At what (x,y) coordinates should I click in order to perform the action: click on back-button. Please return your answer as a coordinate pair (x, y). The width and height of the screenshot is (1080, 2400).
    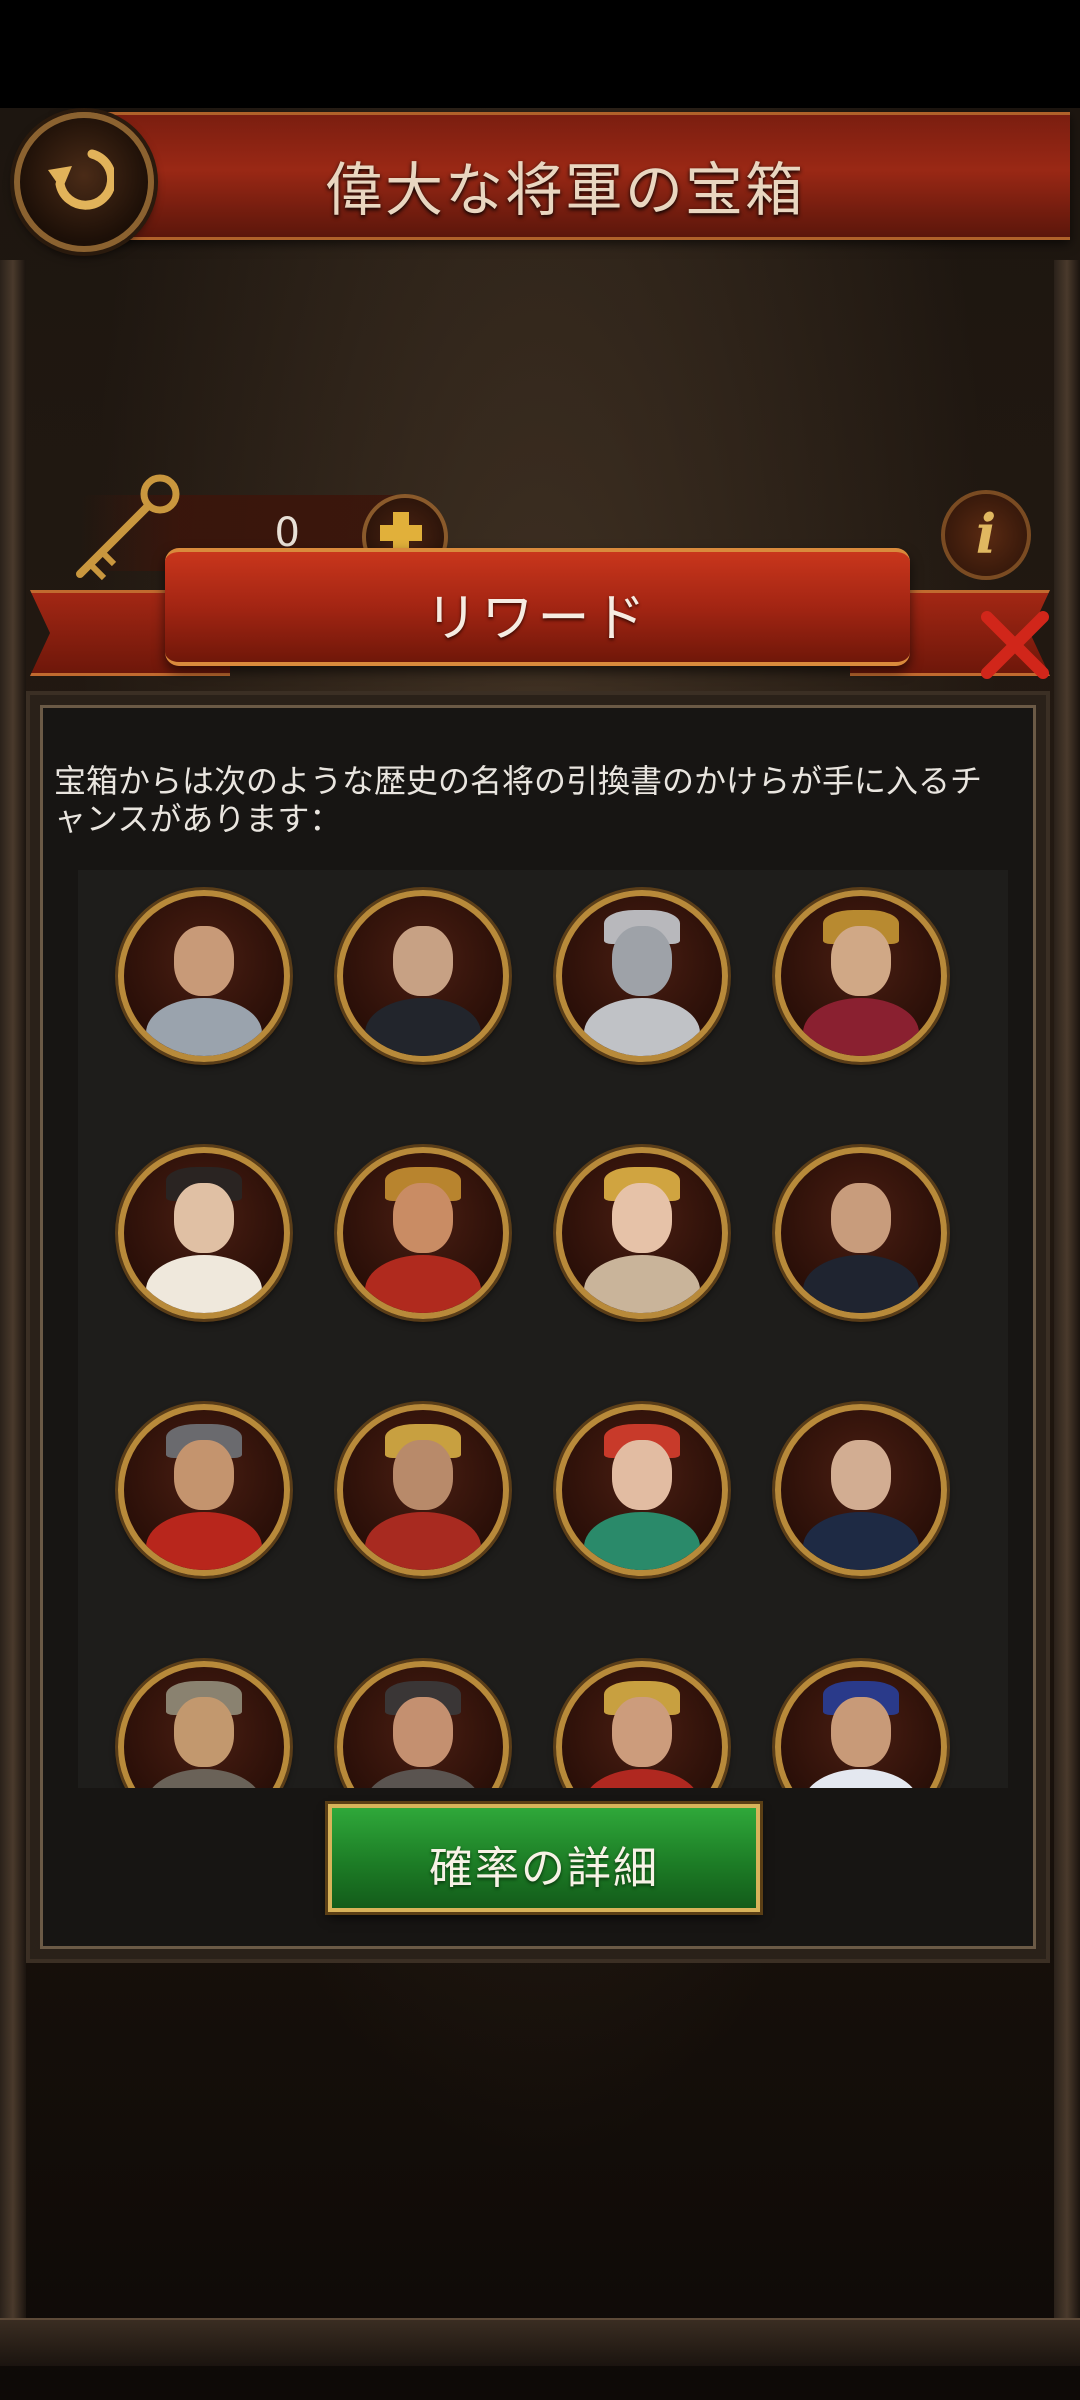
    Looking at the image, I should click on (84, 182).